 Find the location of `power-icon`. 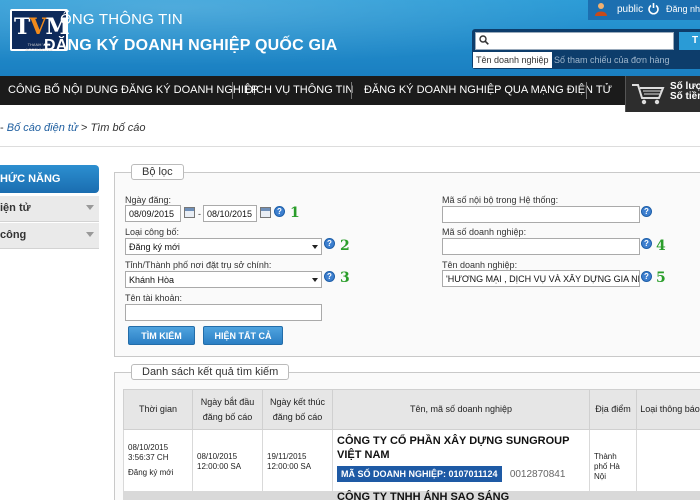

power-icon is located at coordinates (653, 8).